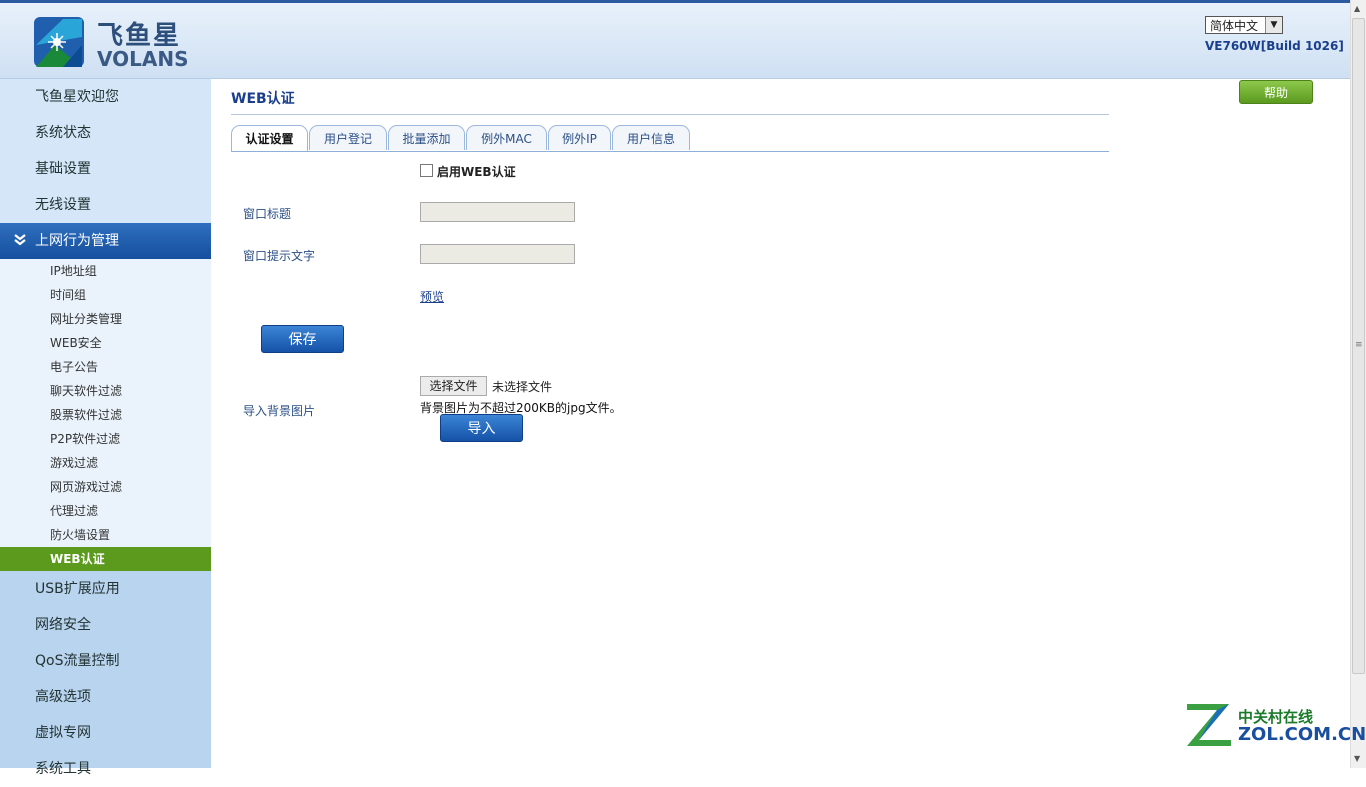 The height and width of the screenshot is (787, 1366). Describe the element at coordinates (1209, 725) in the screenshot. I see `zol-logo-icon` at that location.